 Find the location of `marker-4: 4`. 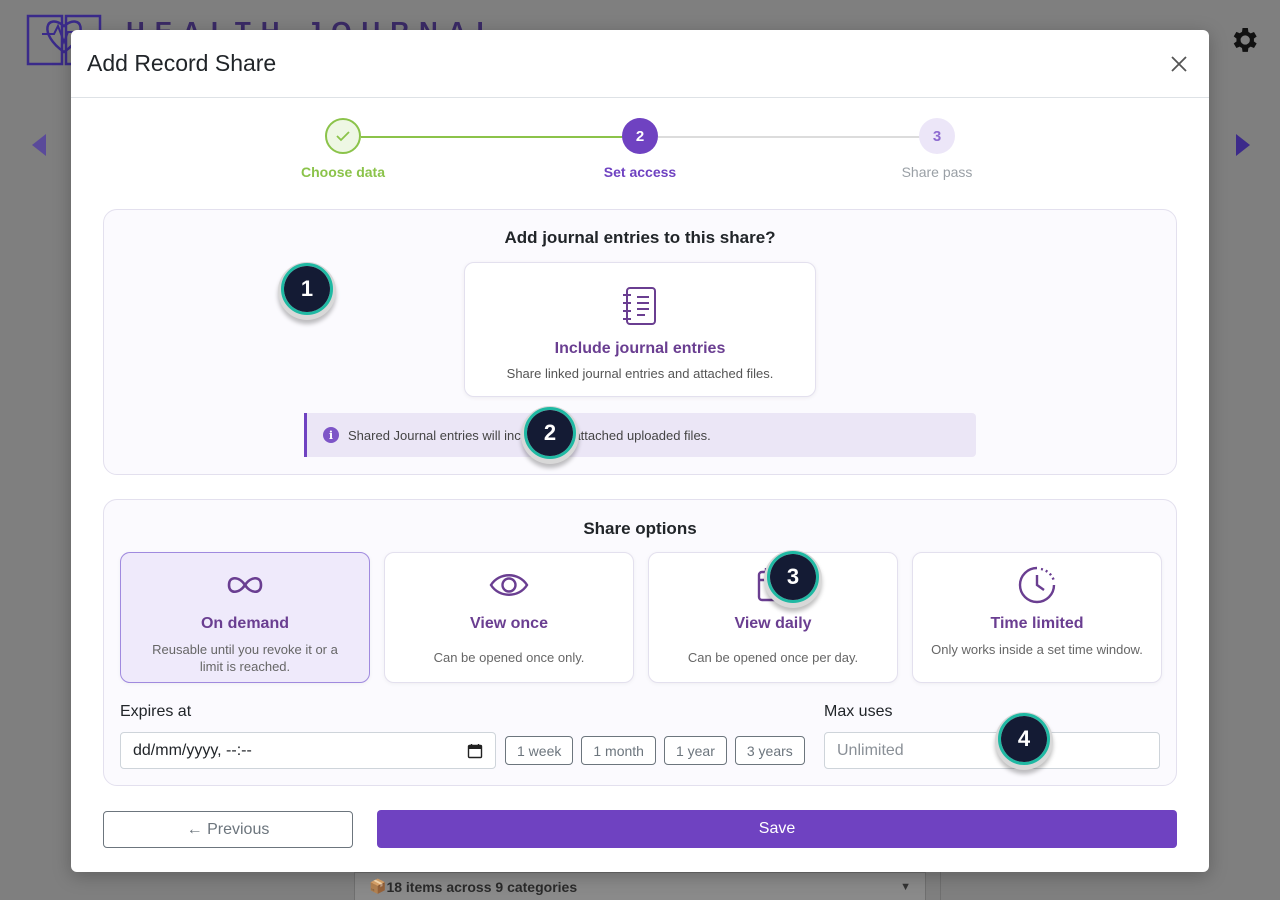

marker-4: 4 is located at coordinates (1024, 741).